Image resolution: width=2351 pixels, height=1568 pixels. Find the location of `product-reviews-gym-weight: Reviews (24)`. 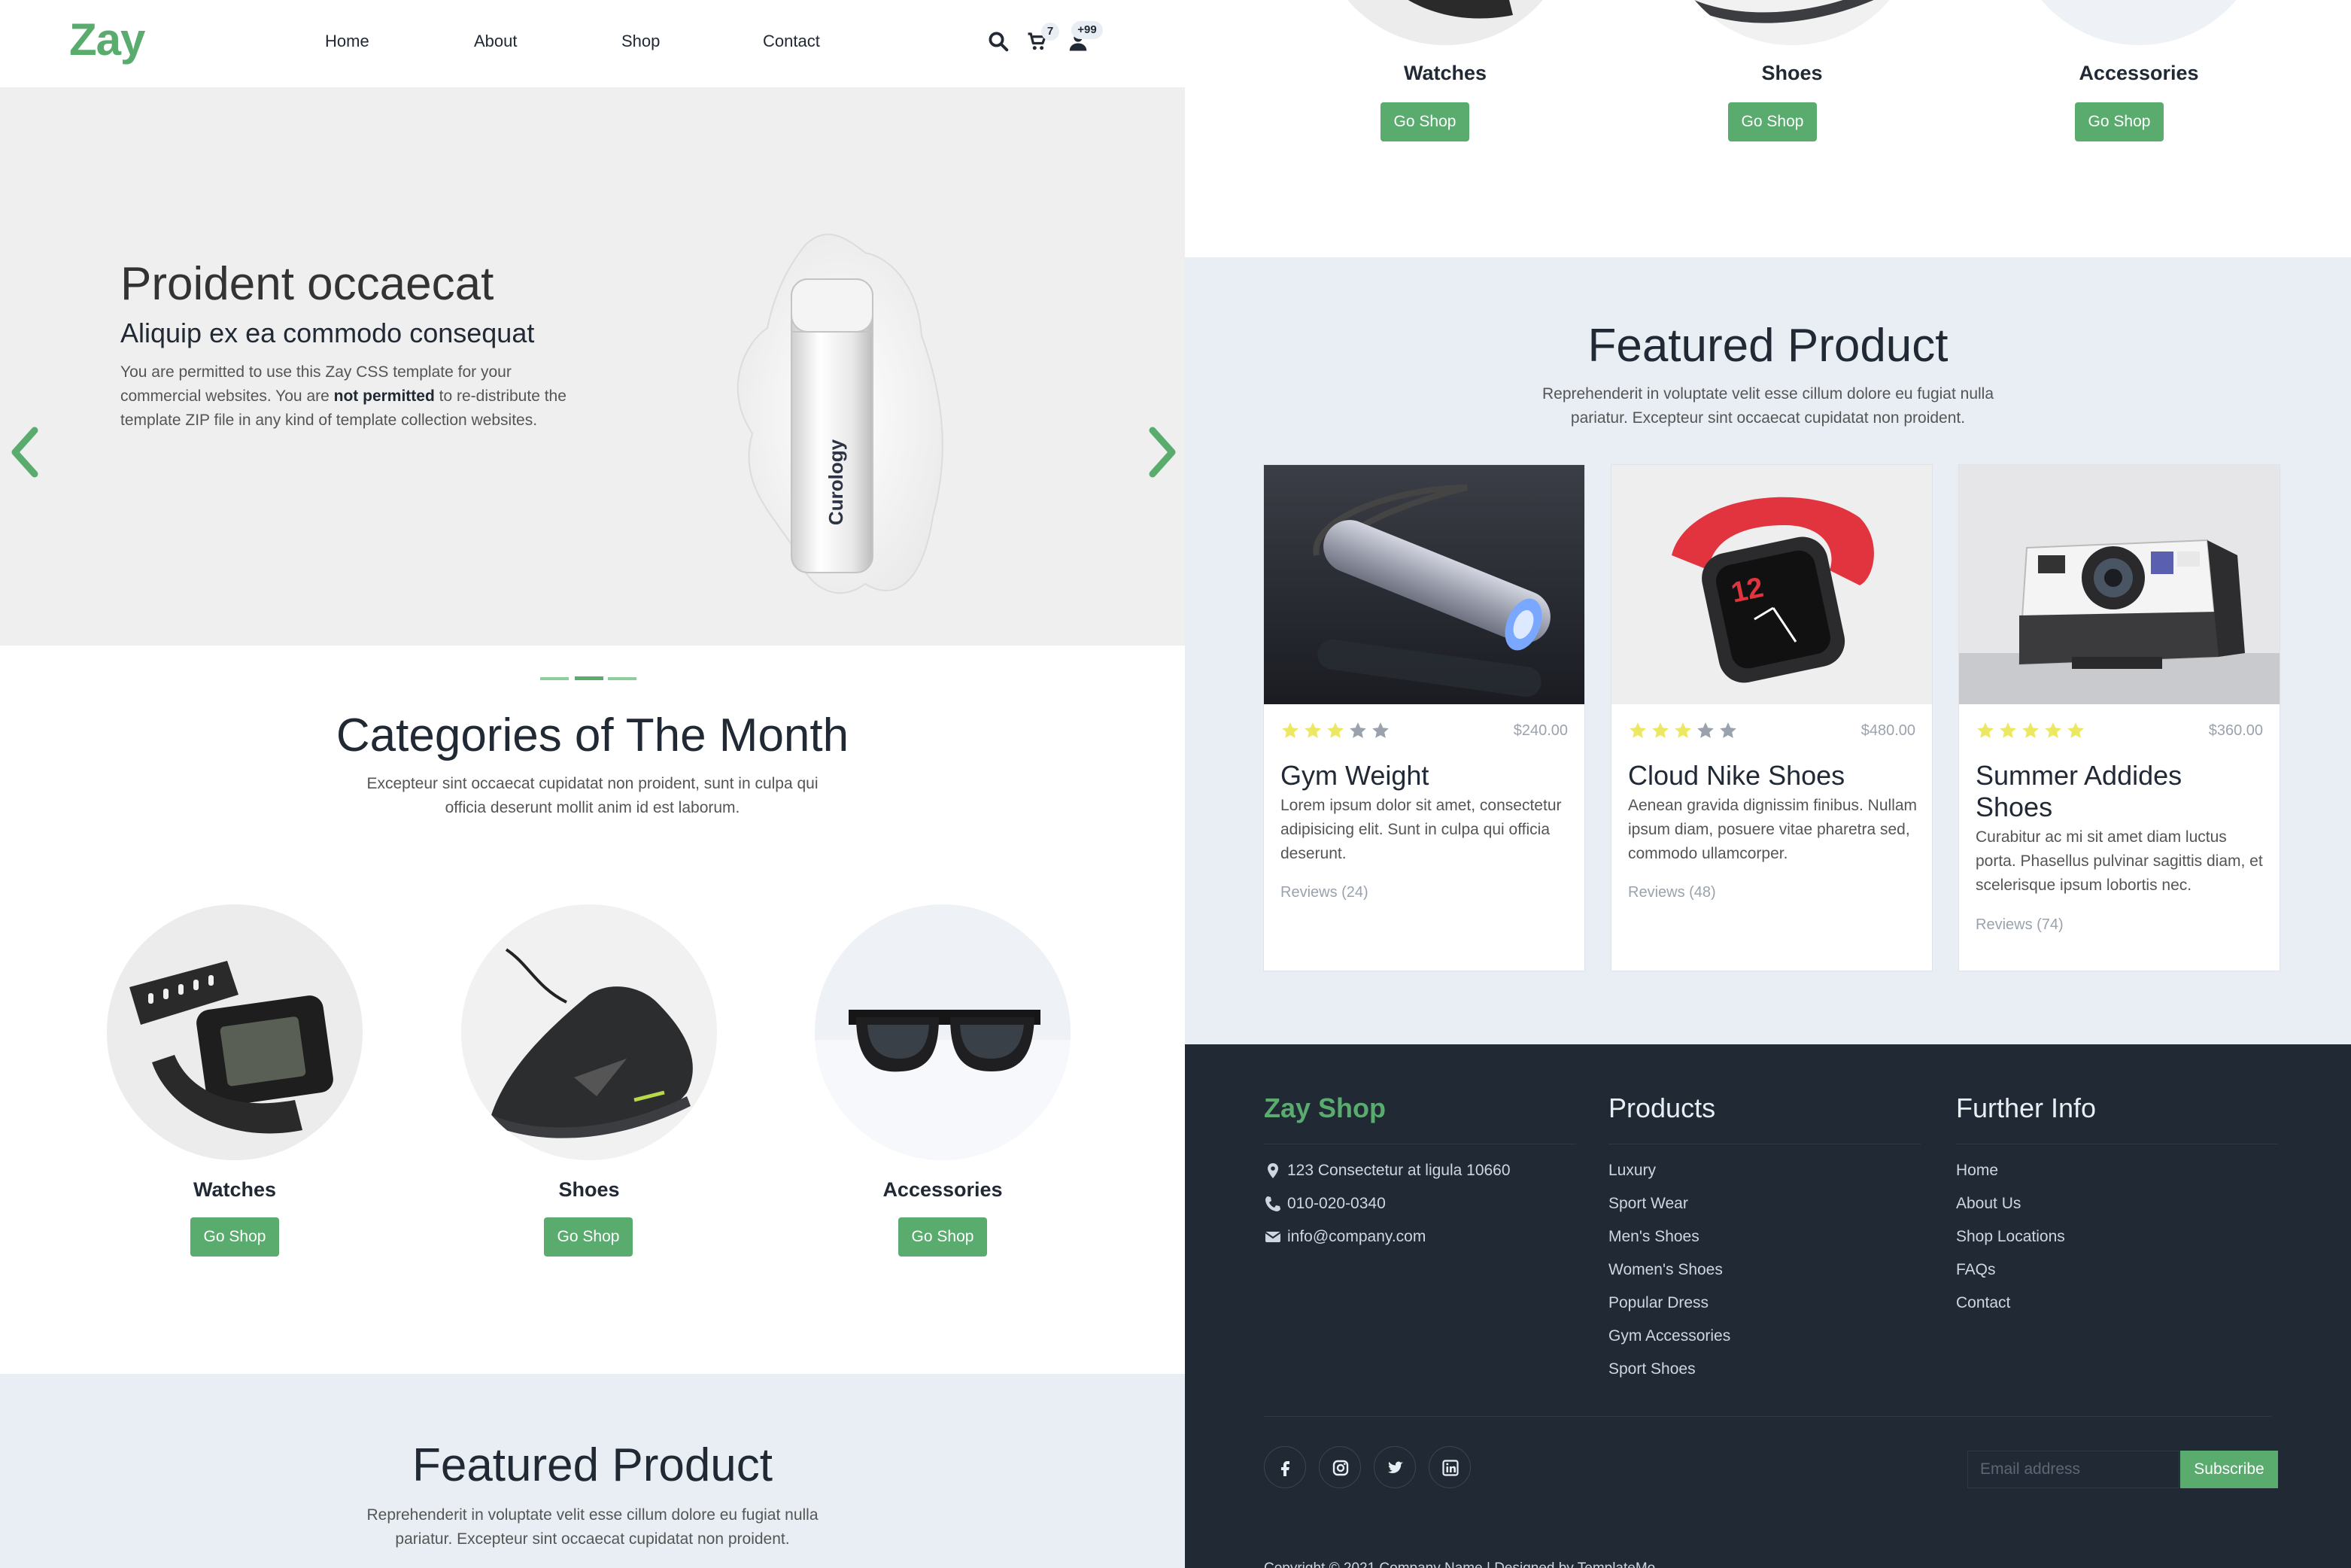

product-reviews-gym-weight: Reviews (24) is located at coordinates (1324, 892).